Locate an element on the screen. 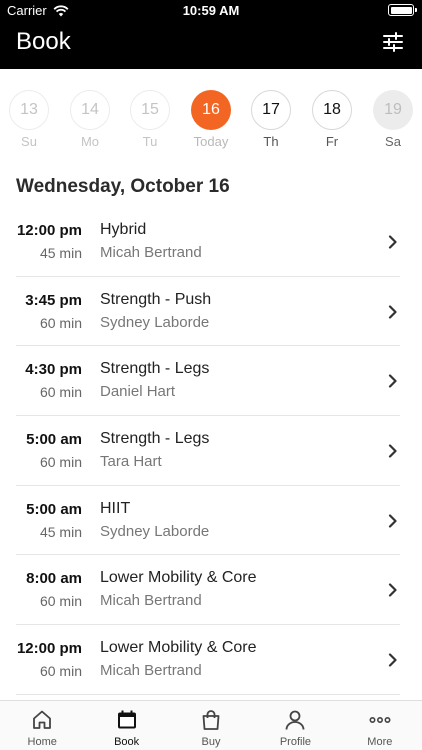 The image size is (422, 750). tab-home: Home is located at coordinates (42, 725).